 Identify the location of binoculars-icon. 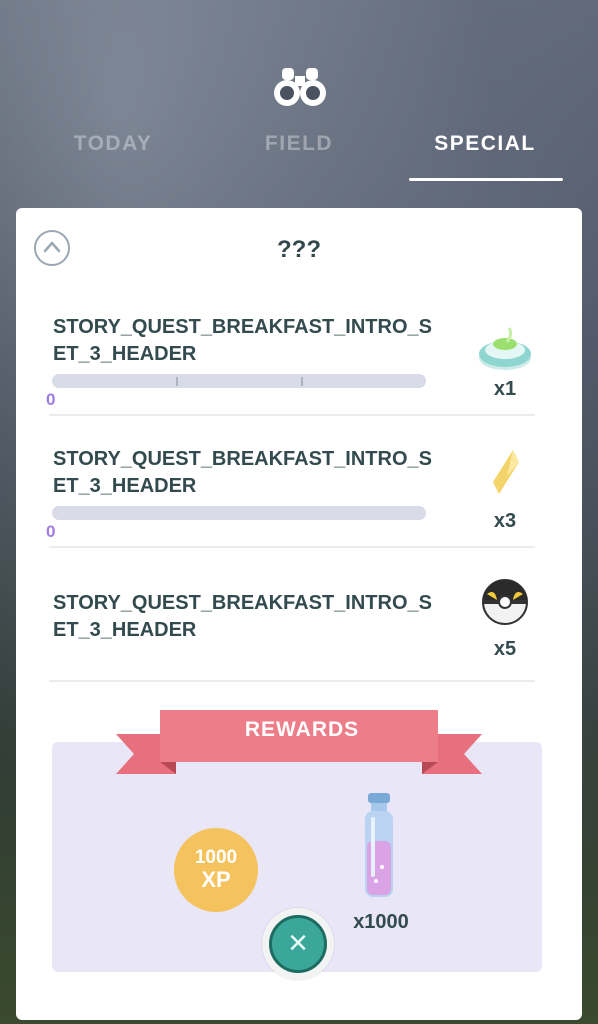
(300, 87).